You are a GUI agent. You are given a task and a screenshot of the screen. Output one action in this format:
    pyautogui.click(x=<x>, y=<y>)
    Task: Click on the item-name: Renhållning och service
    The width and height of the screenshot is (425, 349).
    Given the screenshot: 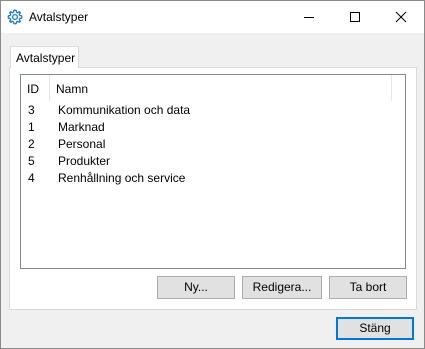 What is the action you would take?
    pyautogui.click(x=122, y=178)
    